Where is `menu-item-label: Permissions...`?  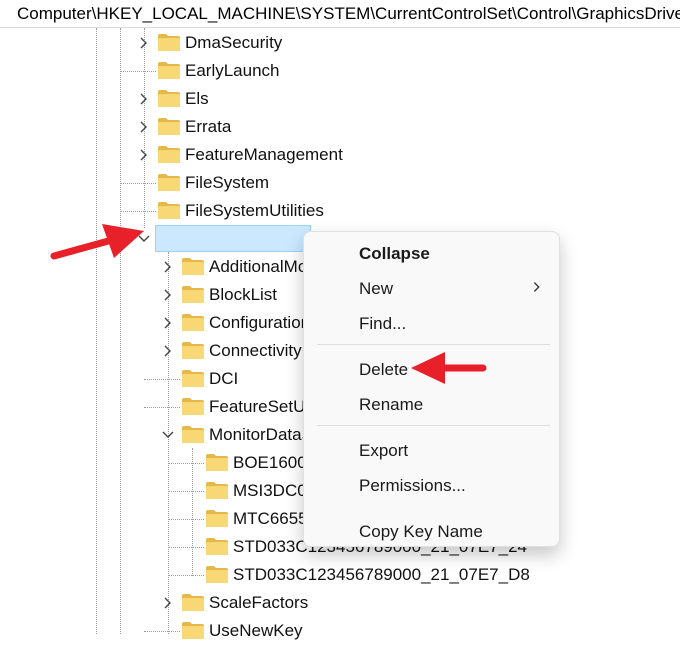
menu-item-label: Permissions... is located at coordinates (412, 485).